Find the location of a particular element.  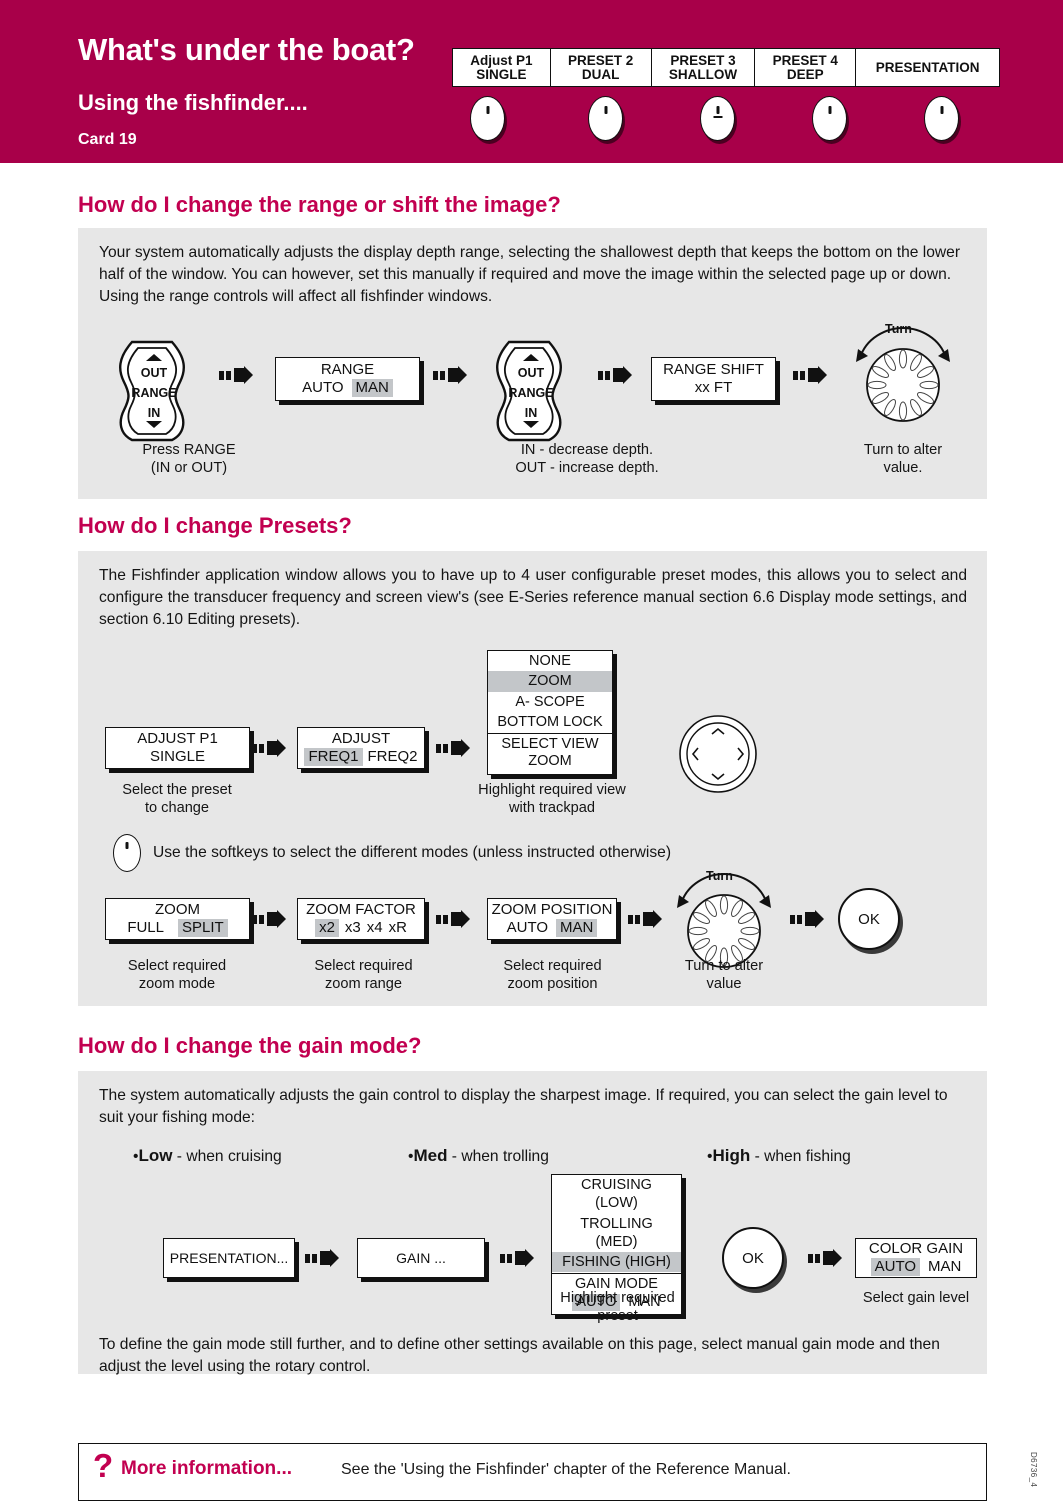

range-box-auto: AUTO is located at coordinates (322, 388).